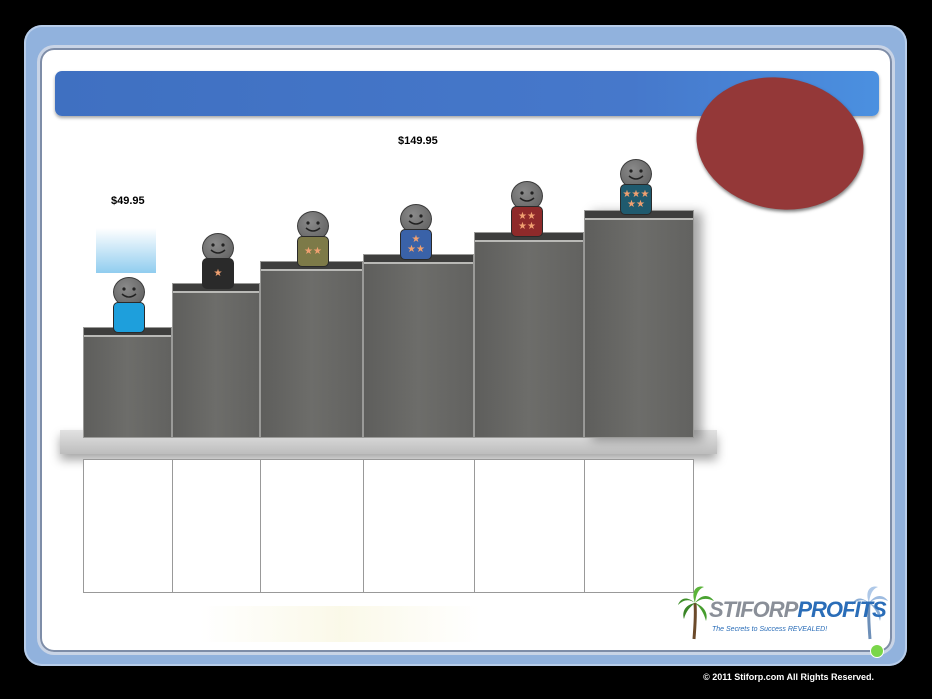 The image size is (932, 699). Describe the element at coordinates (527, 221) in the screenshot. I see `star-badge: ★★ ★★` at that location.